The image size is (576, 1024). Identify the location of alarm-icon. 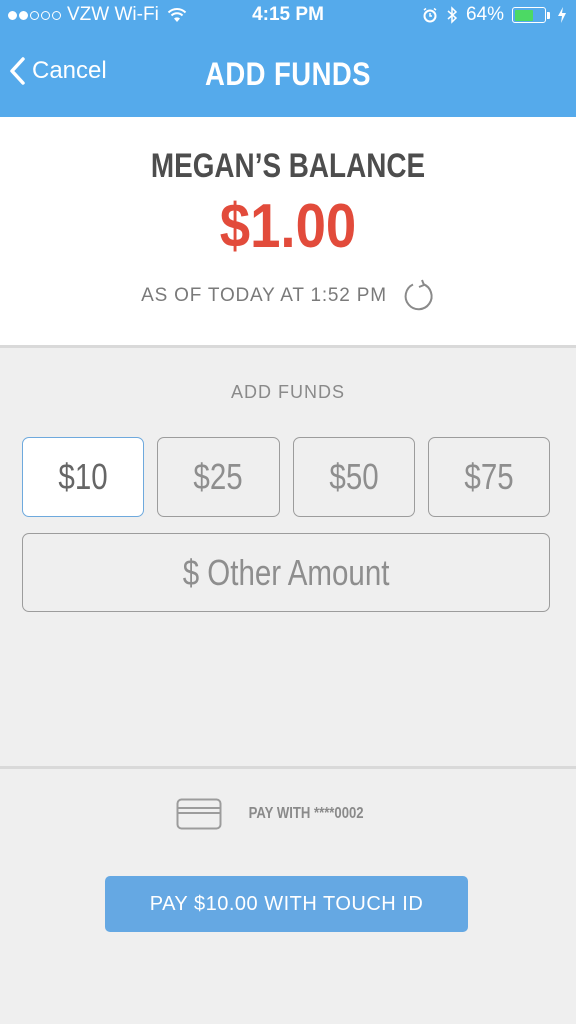
(430, 15).